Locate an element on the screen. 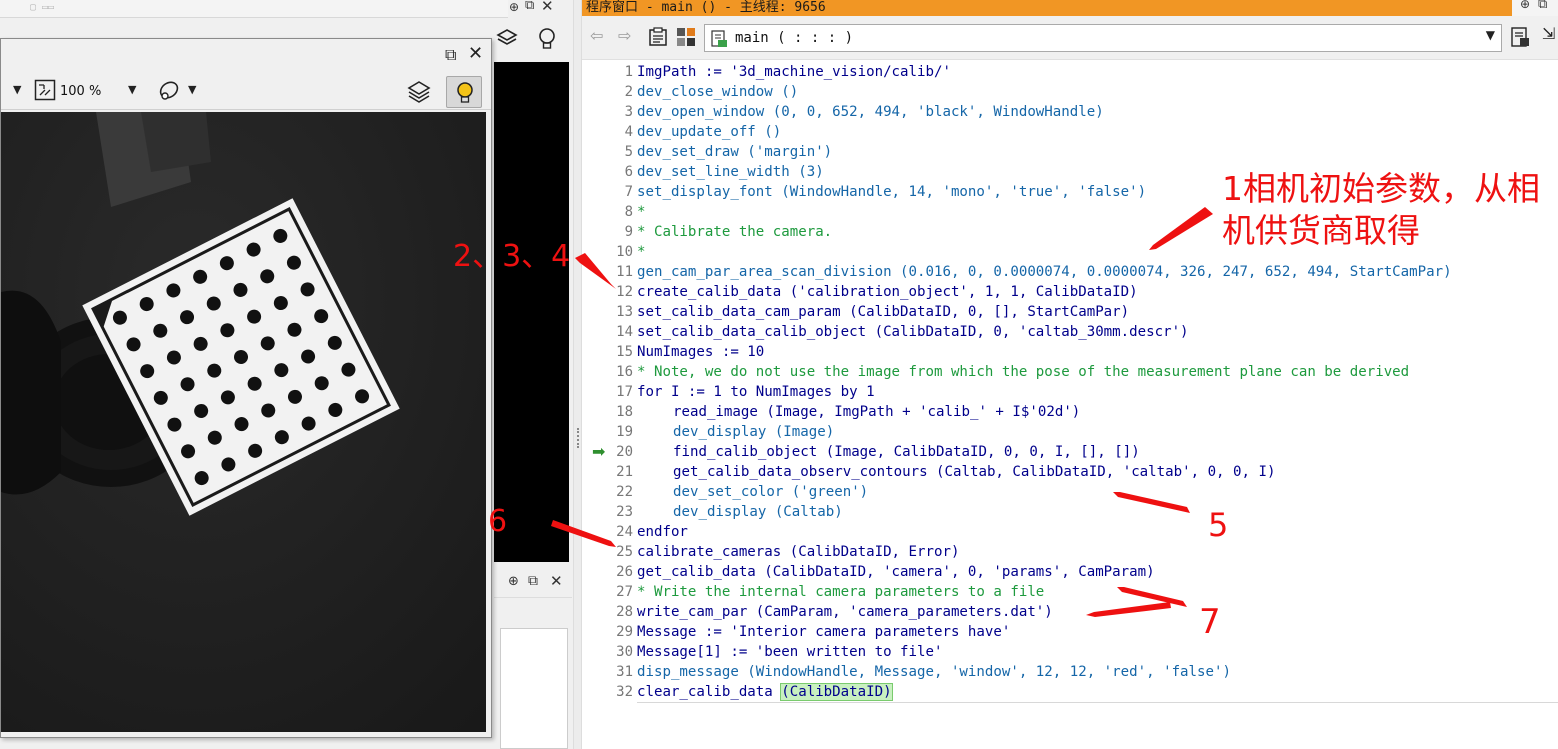 The image size is (1558, 749). behind-panel-titlebar: ⊕ ⧉ ✕ is located at coordinates (533, 584).